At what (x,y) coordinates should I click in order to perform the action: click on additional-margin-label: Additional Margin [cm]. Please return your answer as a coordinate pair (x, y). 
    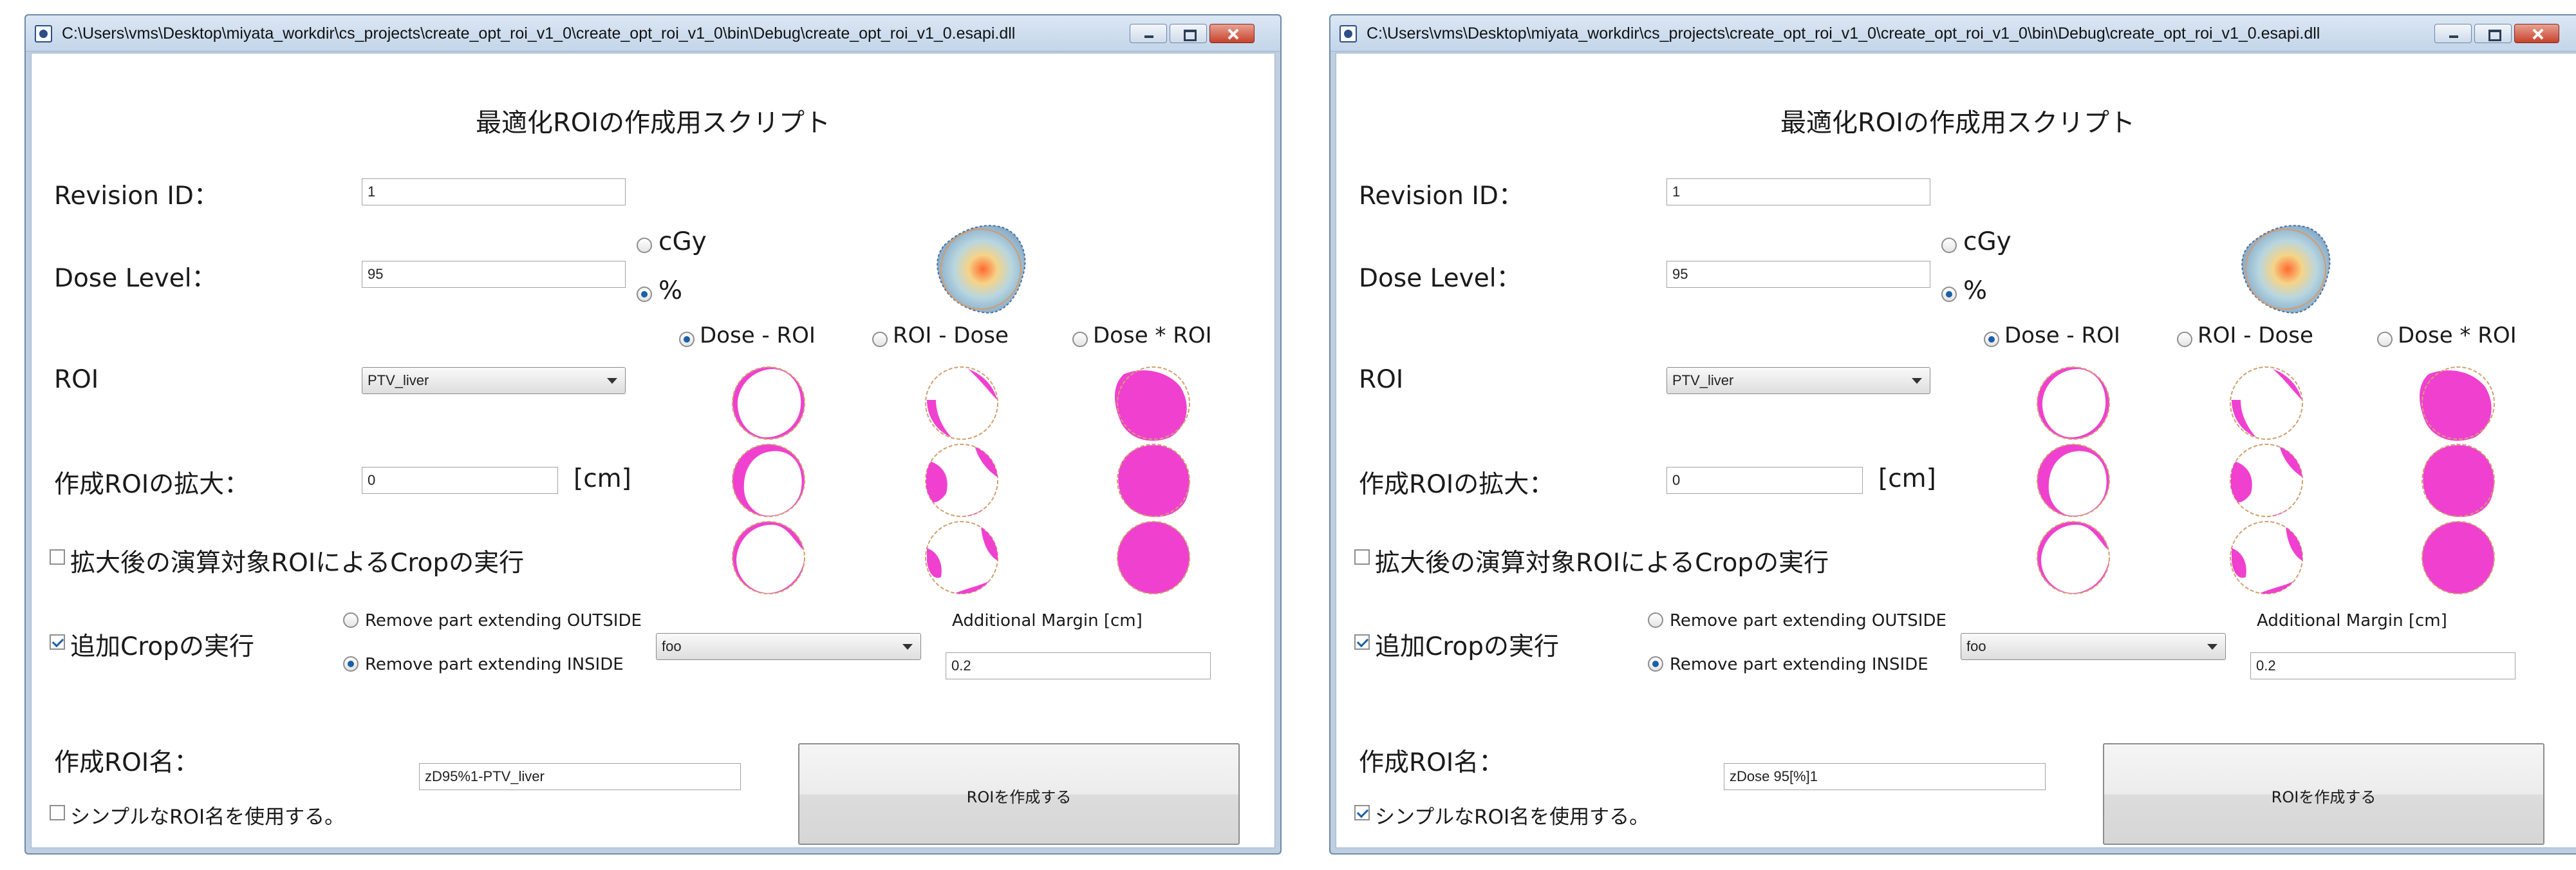
    Looking at the image, I should click on (2352, 620).